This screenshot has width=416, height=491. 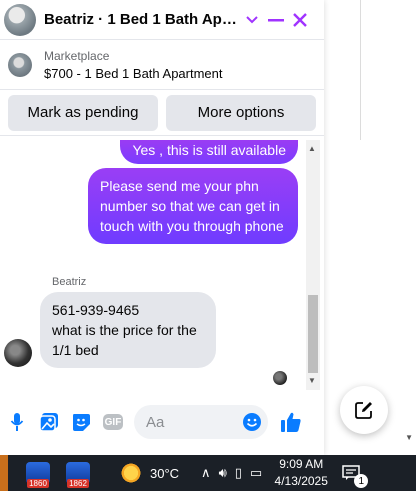 I want to click on listing-source: Marketplace, so click(x=77, y=55).